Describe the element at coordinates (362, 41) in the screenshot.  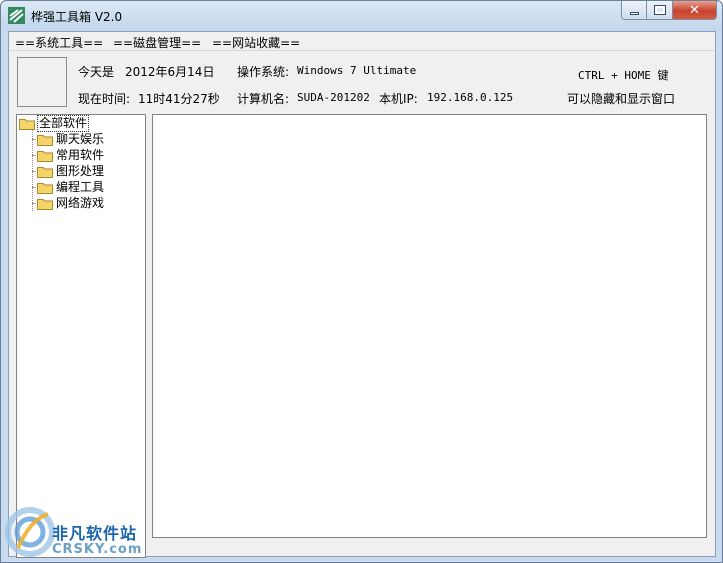
I see `menu-bar: ==系统工具== ==磁盘管理== ==网站收藏==` at that location.